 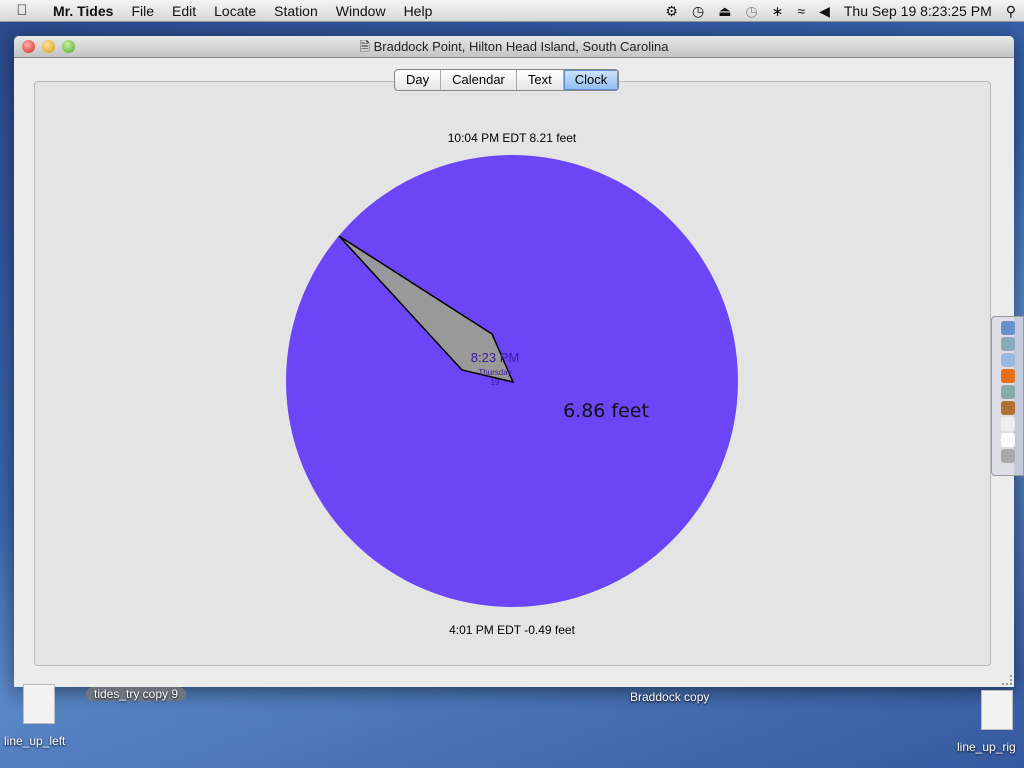 What do you see at coordinates (235, 11) in the screenshot?
I see `menu-locate: Locate` at bounding box center [235, 11].